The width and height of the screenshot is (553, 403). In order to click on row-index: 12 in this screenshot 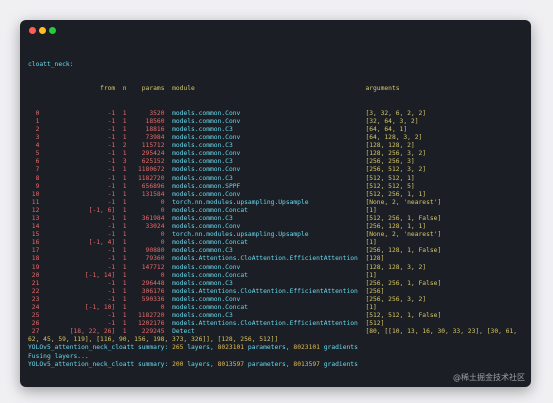, I will do `click(34, 210)`.